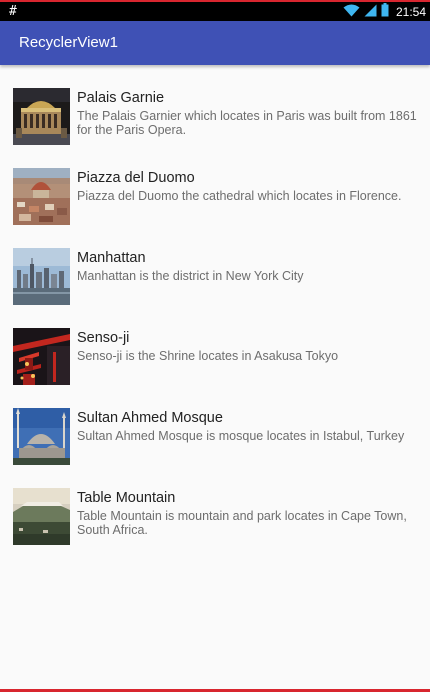 The image size is (430, 692). I want to click on status-bar: # 21:54, so click(215, 11).